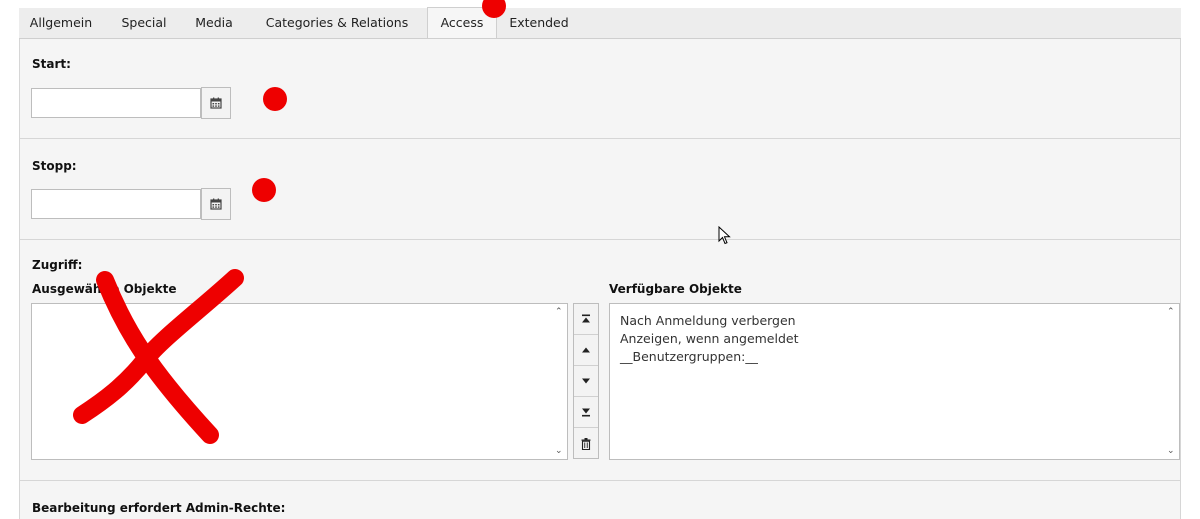 This screenshot has height=519, width=1200. I want to click on list-item: __Benutzergruppen:__, so click(709, 357).